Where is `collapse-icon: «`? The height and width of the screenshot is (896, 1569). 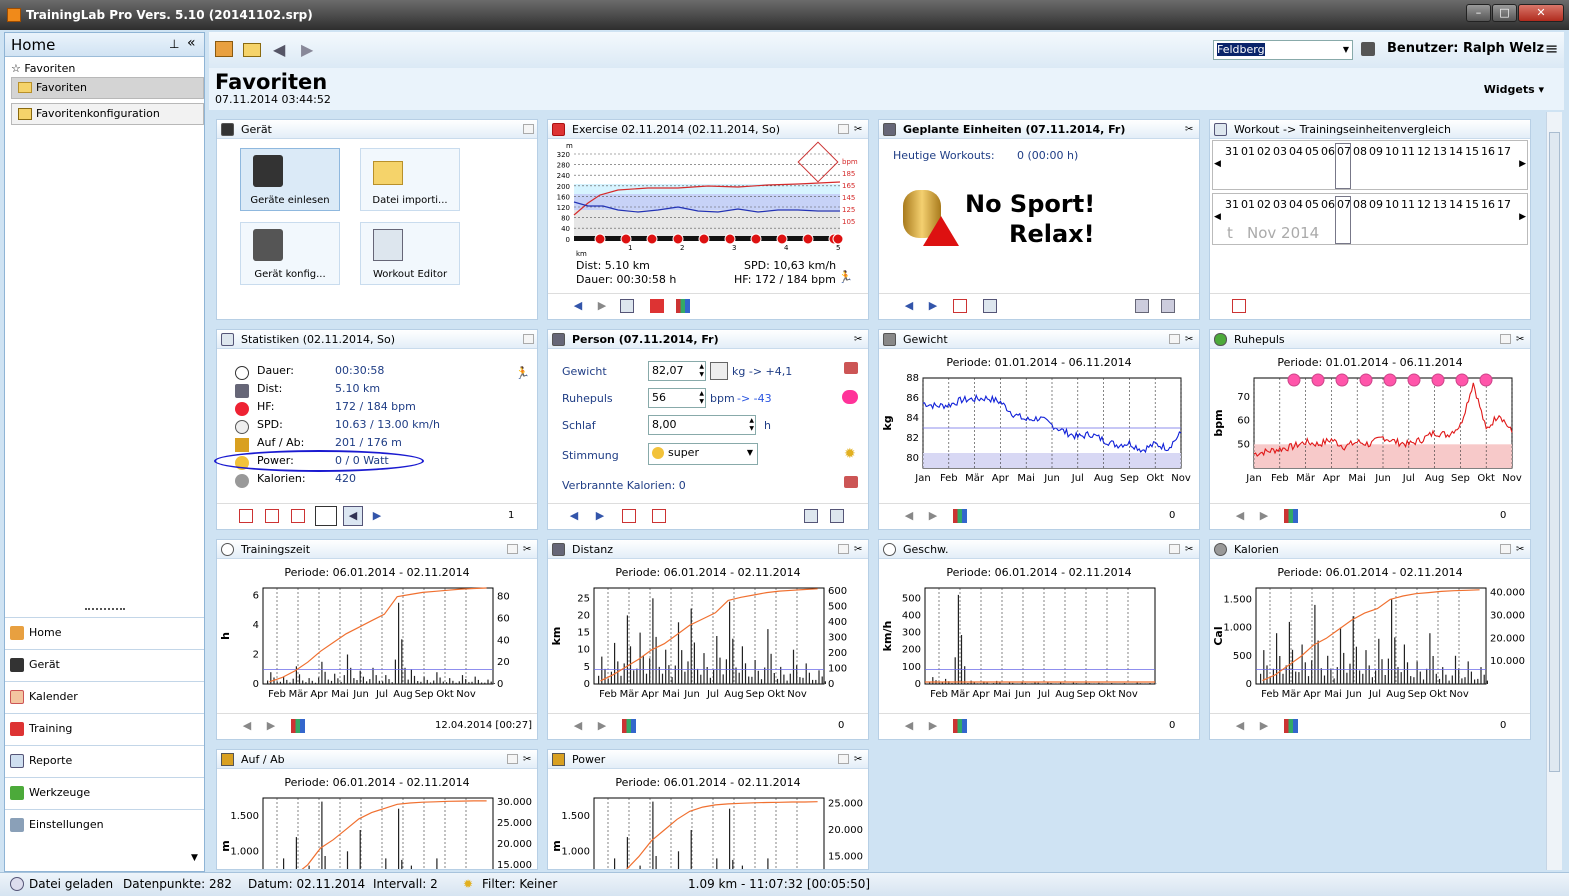
collapse-icon: « is located at coordinates (191, 43).